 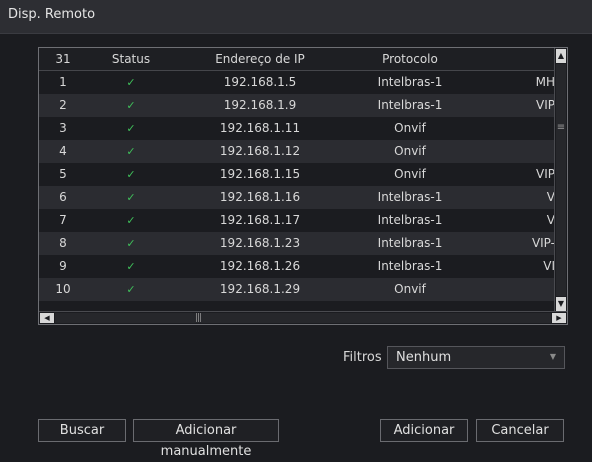 I want to click on table-row: 3 ✓ 192.168.1.11 Onvif, so click(x=297, y=128).